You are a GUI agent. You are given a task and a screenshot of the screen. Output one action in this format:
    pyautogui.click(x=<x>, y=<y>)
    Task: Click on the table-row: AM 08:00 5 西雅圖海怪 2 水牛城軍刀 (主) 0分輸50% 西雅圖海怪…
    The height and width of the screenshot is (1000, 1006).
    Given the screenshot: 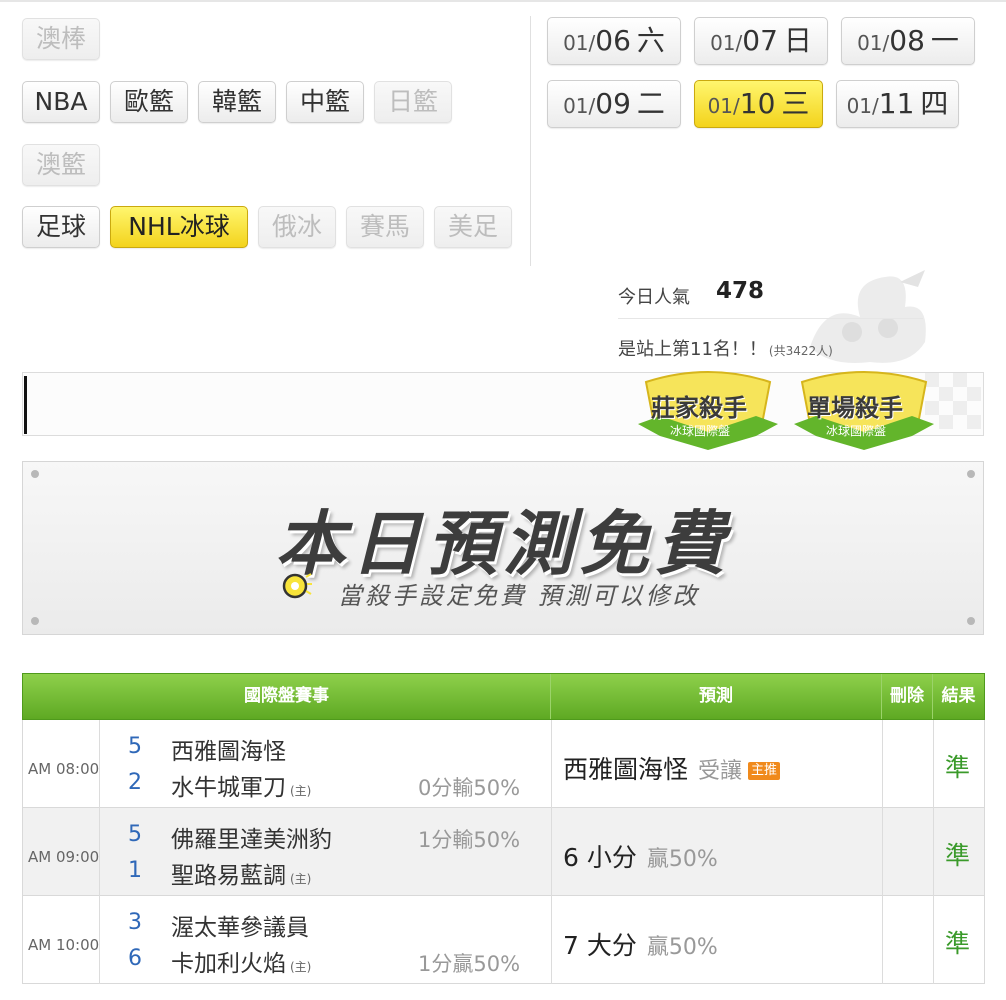 What is the action you would take?
    pyautogui.click(x=503, y=764)
    